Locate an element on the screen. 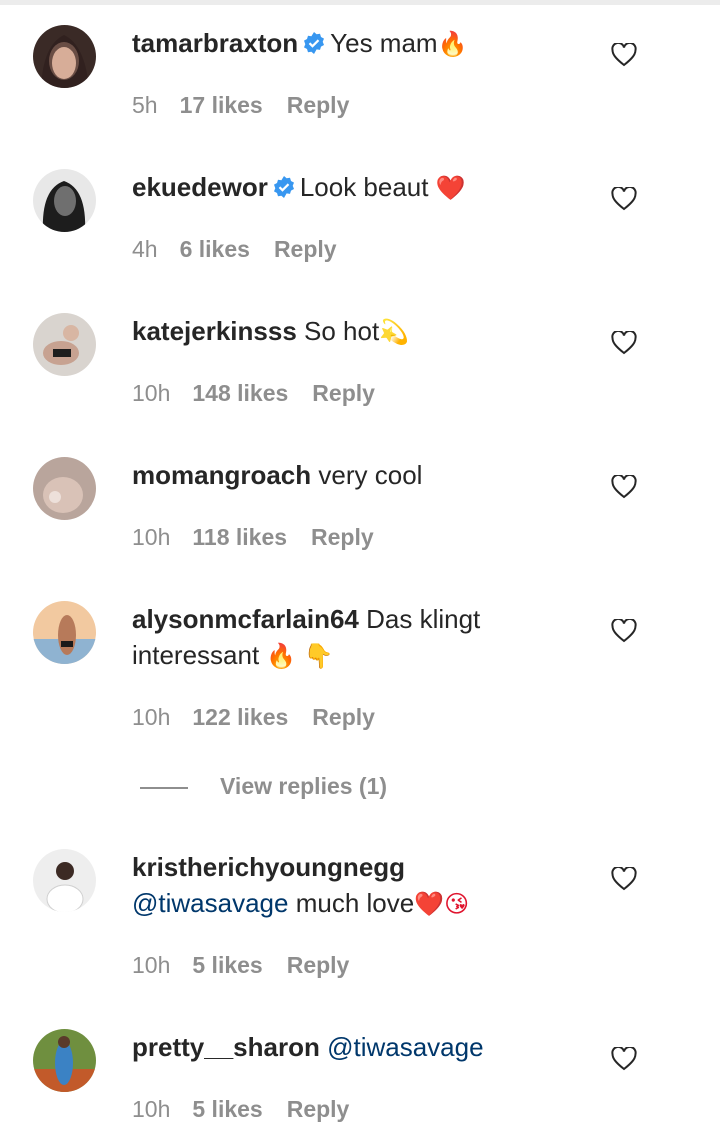 This screenshot has height=1129, width=720. comment-emoji: ❤️ is located at coordinates (450, 188).